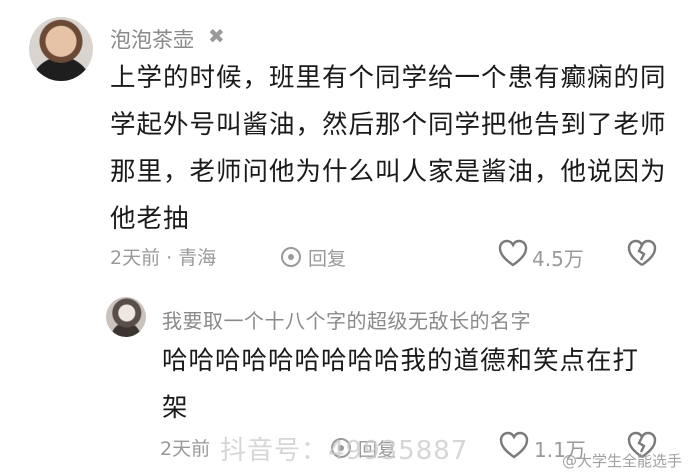  Describe the element at coordinates (344, 451) in the screenshot. I see `watermark: 抖音号：49935887` at that location.